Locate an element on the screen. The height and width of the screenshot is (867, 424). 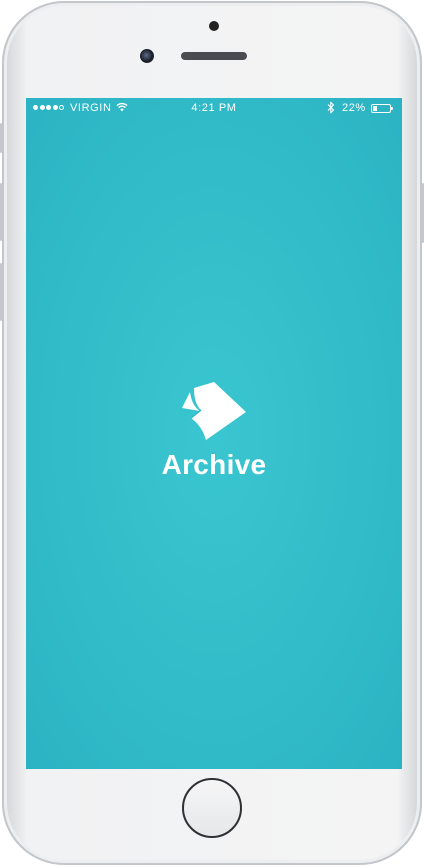
volume-up-button is located at coordinates (1, 212).